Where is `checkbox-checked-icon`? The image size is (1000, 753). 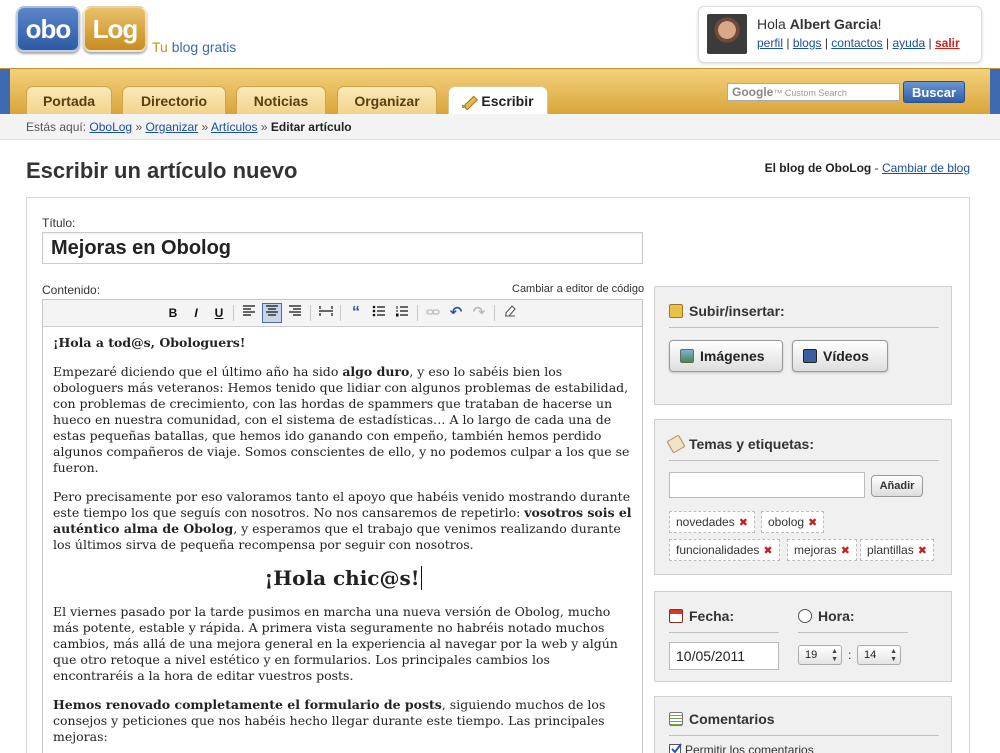 checkbox-checked-icon is located at coordinates (675, 748).